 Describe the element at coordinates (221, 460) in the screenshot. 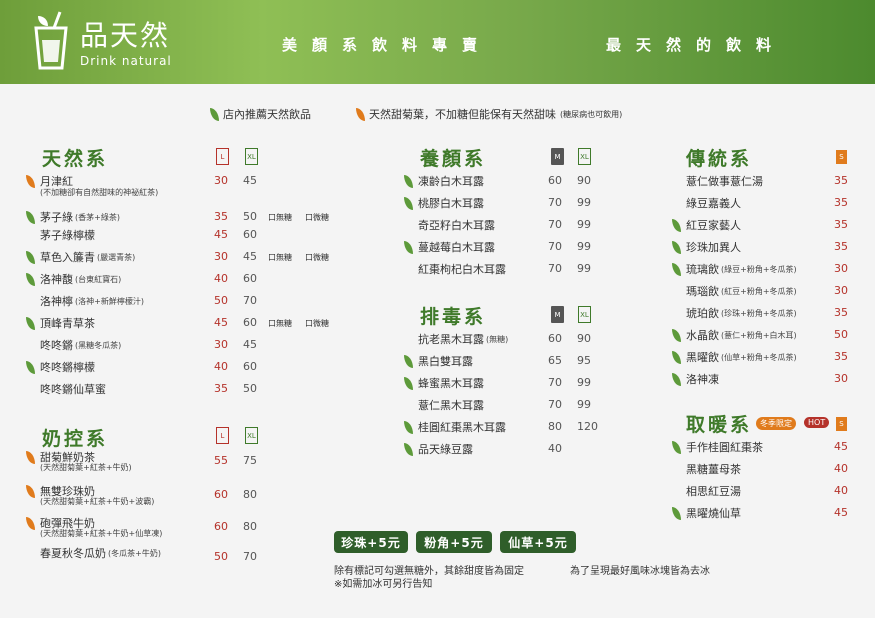

I see `price-l: 55` at that location.